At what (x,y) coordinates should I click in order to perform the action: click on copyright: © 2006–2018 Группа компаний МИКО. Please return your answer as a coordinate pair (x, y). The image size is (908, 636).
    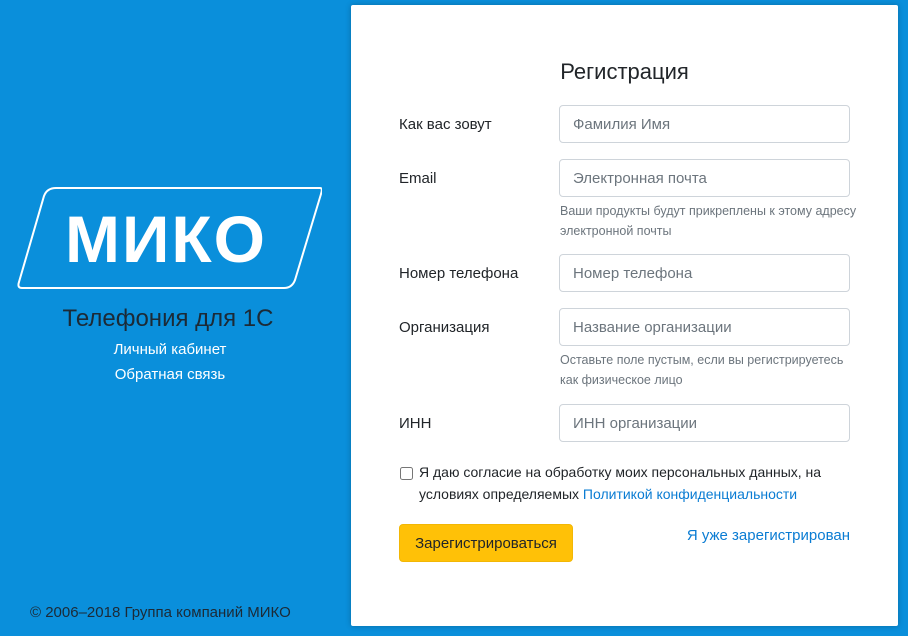
    Looking at the image, I should click on (160, 612).